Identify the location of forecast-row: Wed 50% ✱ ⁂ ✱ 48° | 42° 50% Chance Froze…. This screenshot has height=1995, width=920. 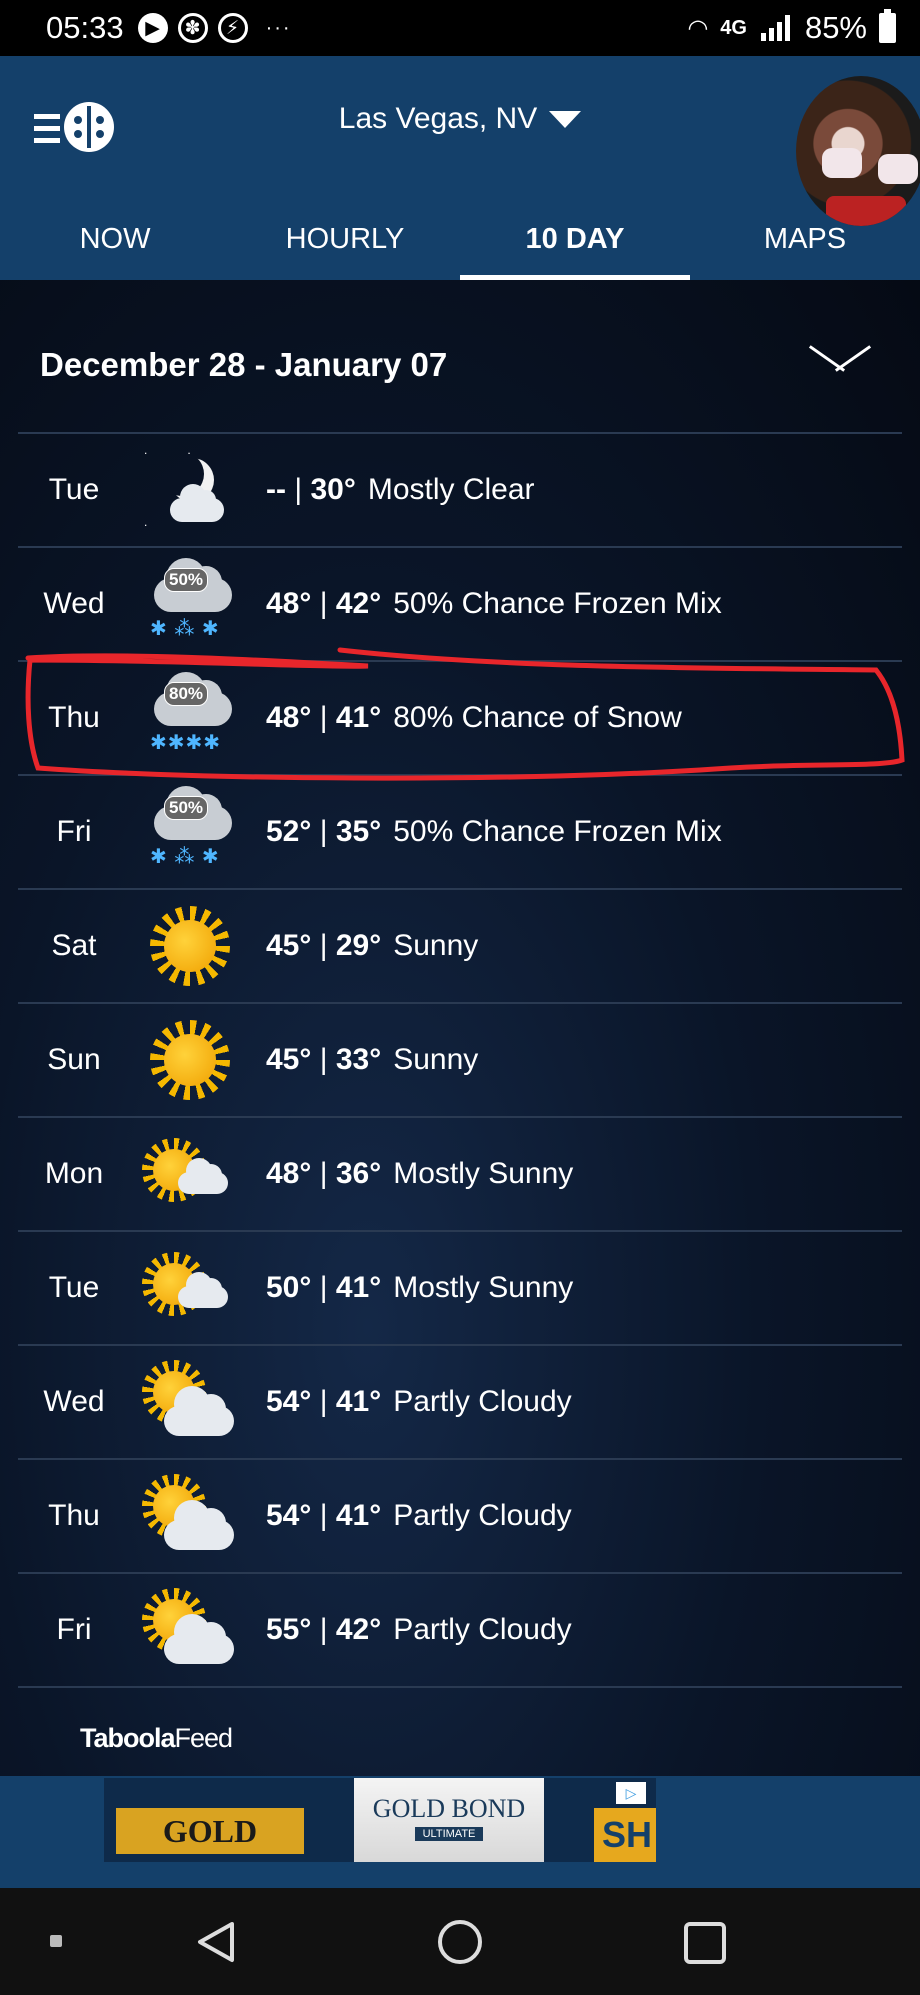
(460, 605).